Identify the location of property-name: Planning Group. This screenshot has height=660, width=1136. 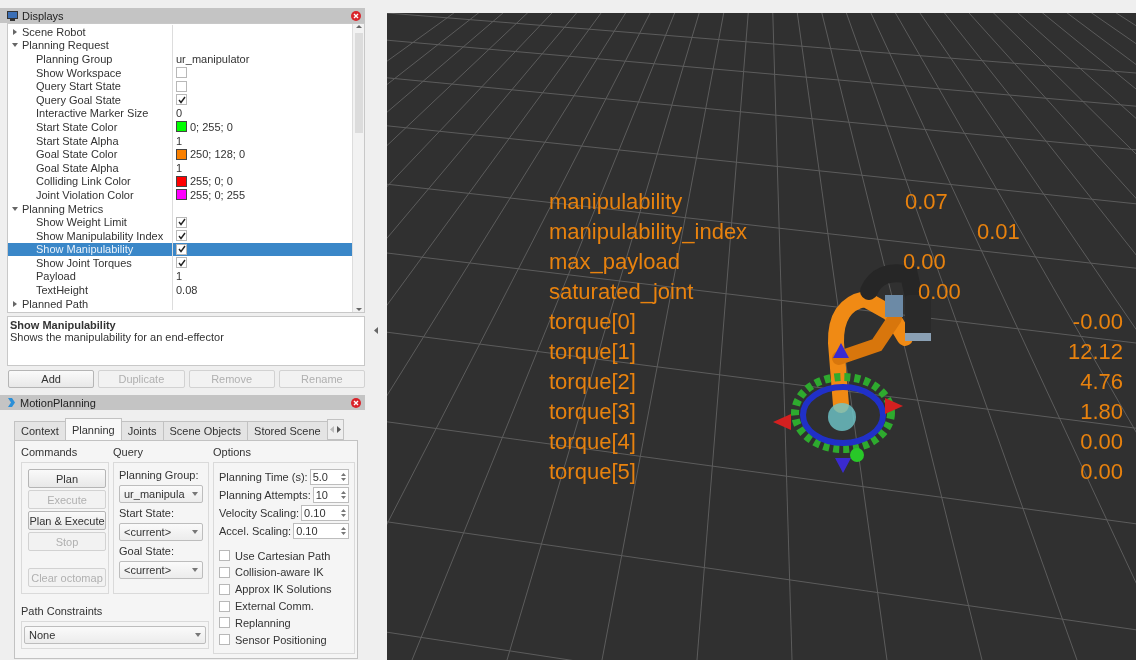
(74, 59).